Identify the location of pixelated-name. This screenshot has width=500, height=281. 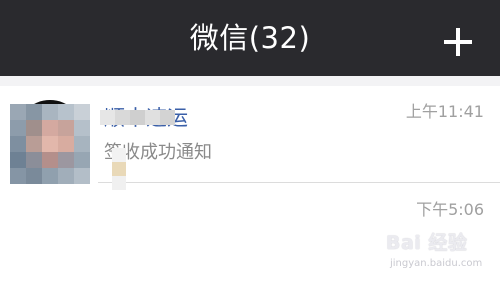
(137, 117).